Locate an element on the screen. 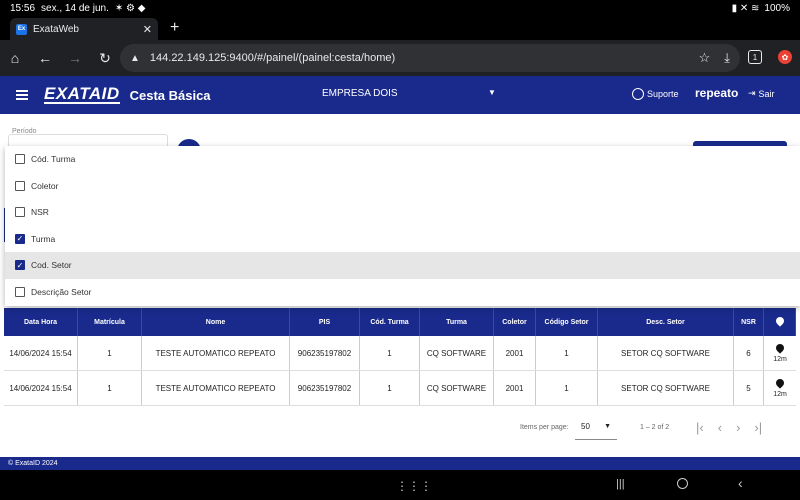 The image size is (800, 500). column-header: Código Setor is located at coordinates (567, 322).